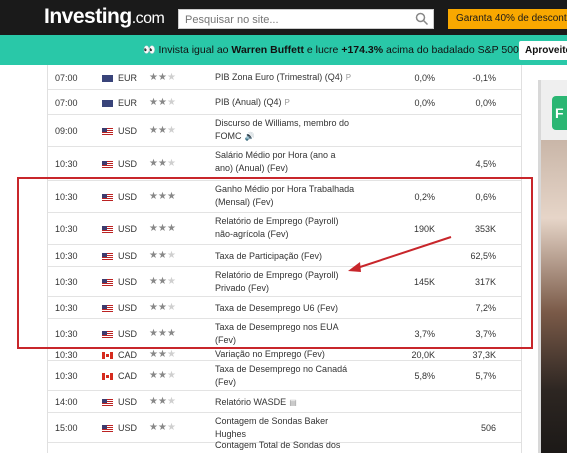 The height and width of the screenshot is (453, 567). I want to click on event-time: 15:00, so click(66, 428).